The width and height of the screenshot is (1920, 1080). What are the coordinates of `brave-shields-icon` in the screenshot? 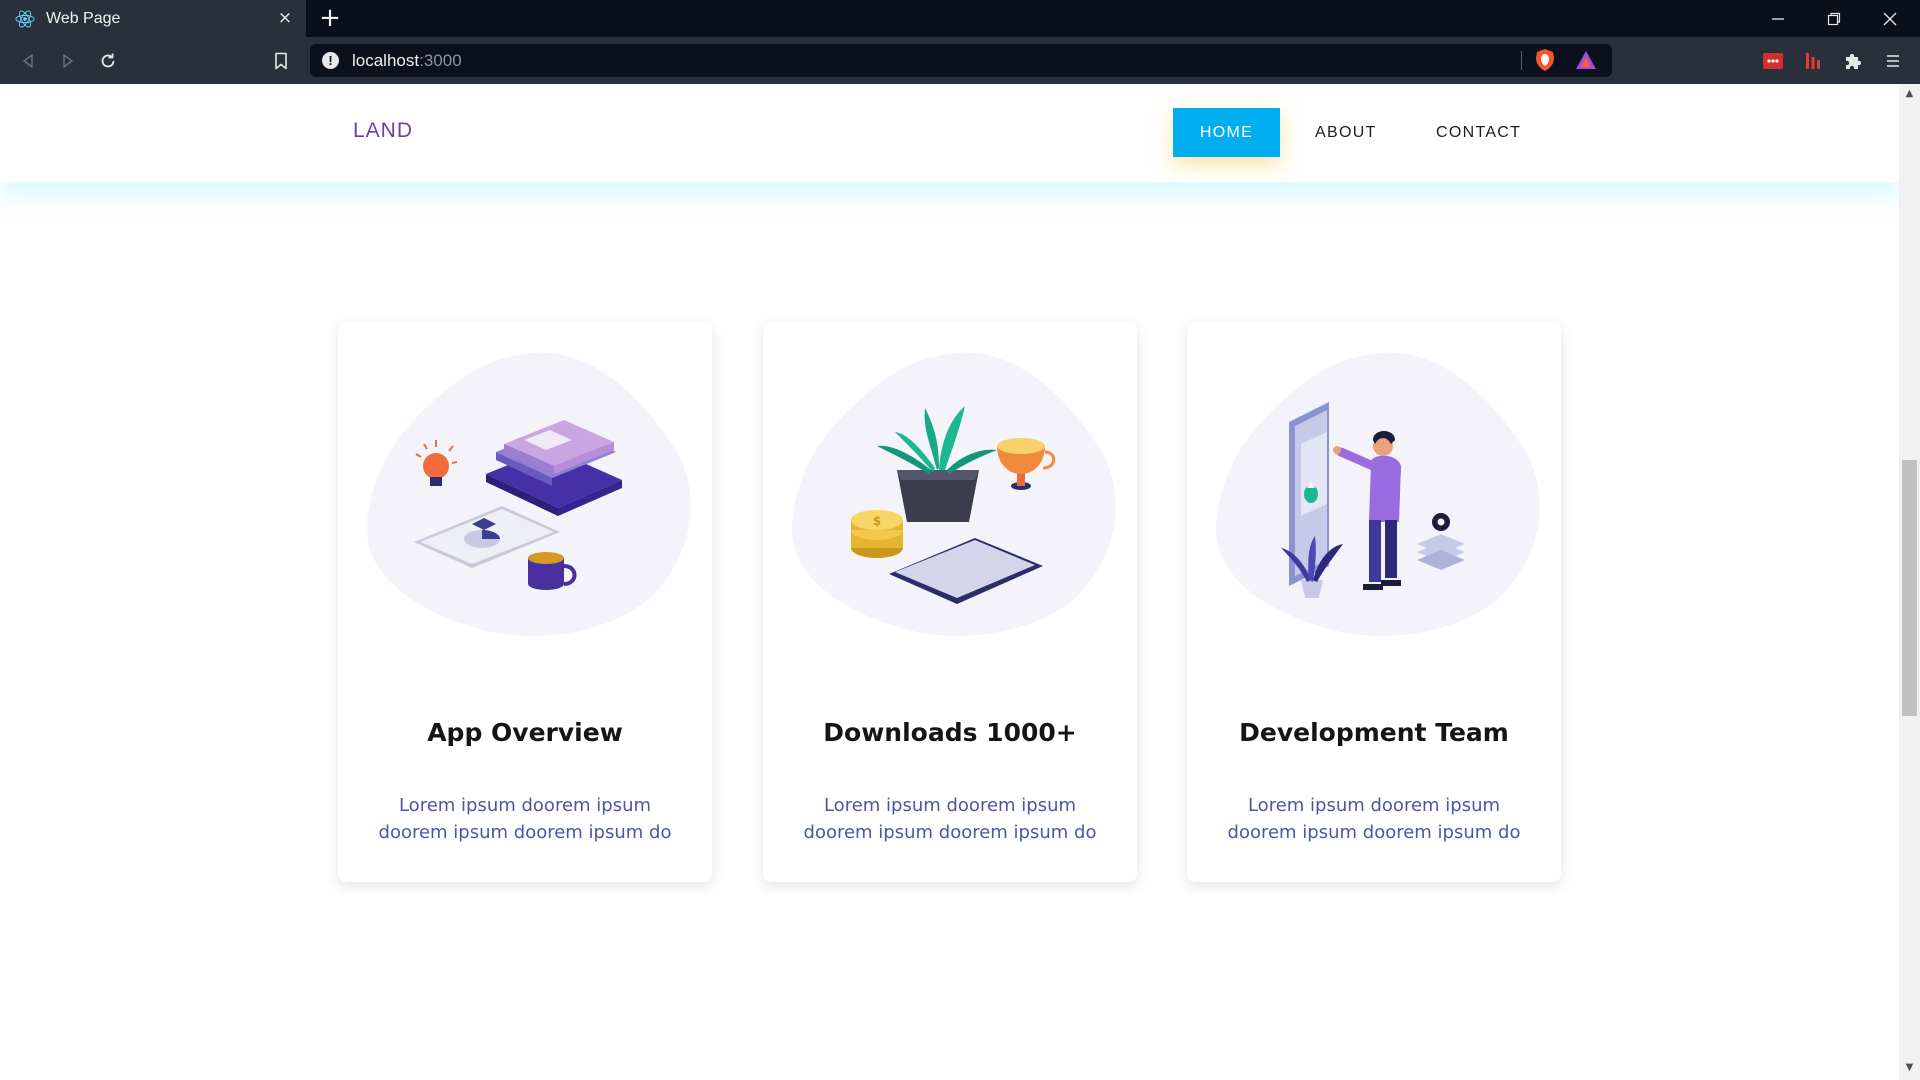 It's located at (1545, 60).